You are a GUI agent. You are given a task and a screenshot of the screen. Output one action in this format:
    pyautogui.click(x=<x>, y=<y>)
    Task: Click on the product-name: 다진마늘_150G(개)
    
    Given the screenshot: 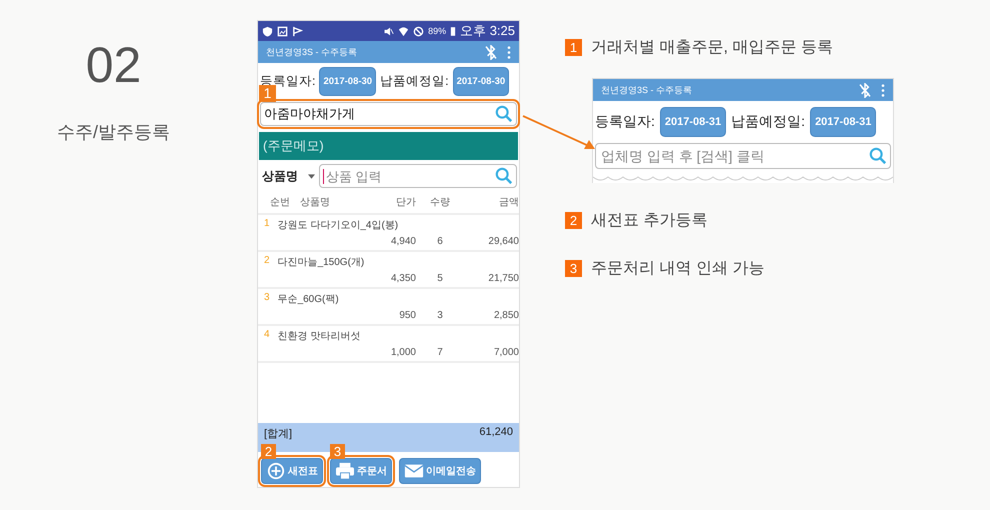 What is the action you would take?
    pyautogui.click(x=321, y=262)
    